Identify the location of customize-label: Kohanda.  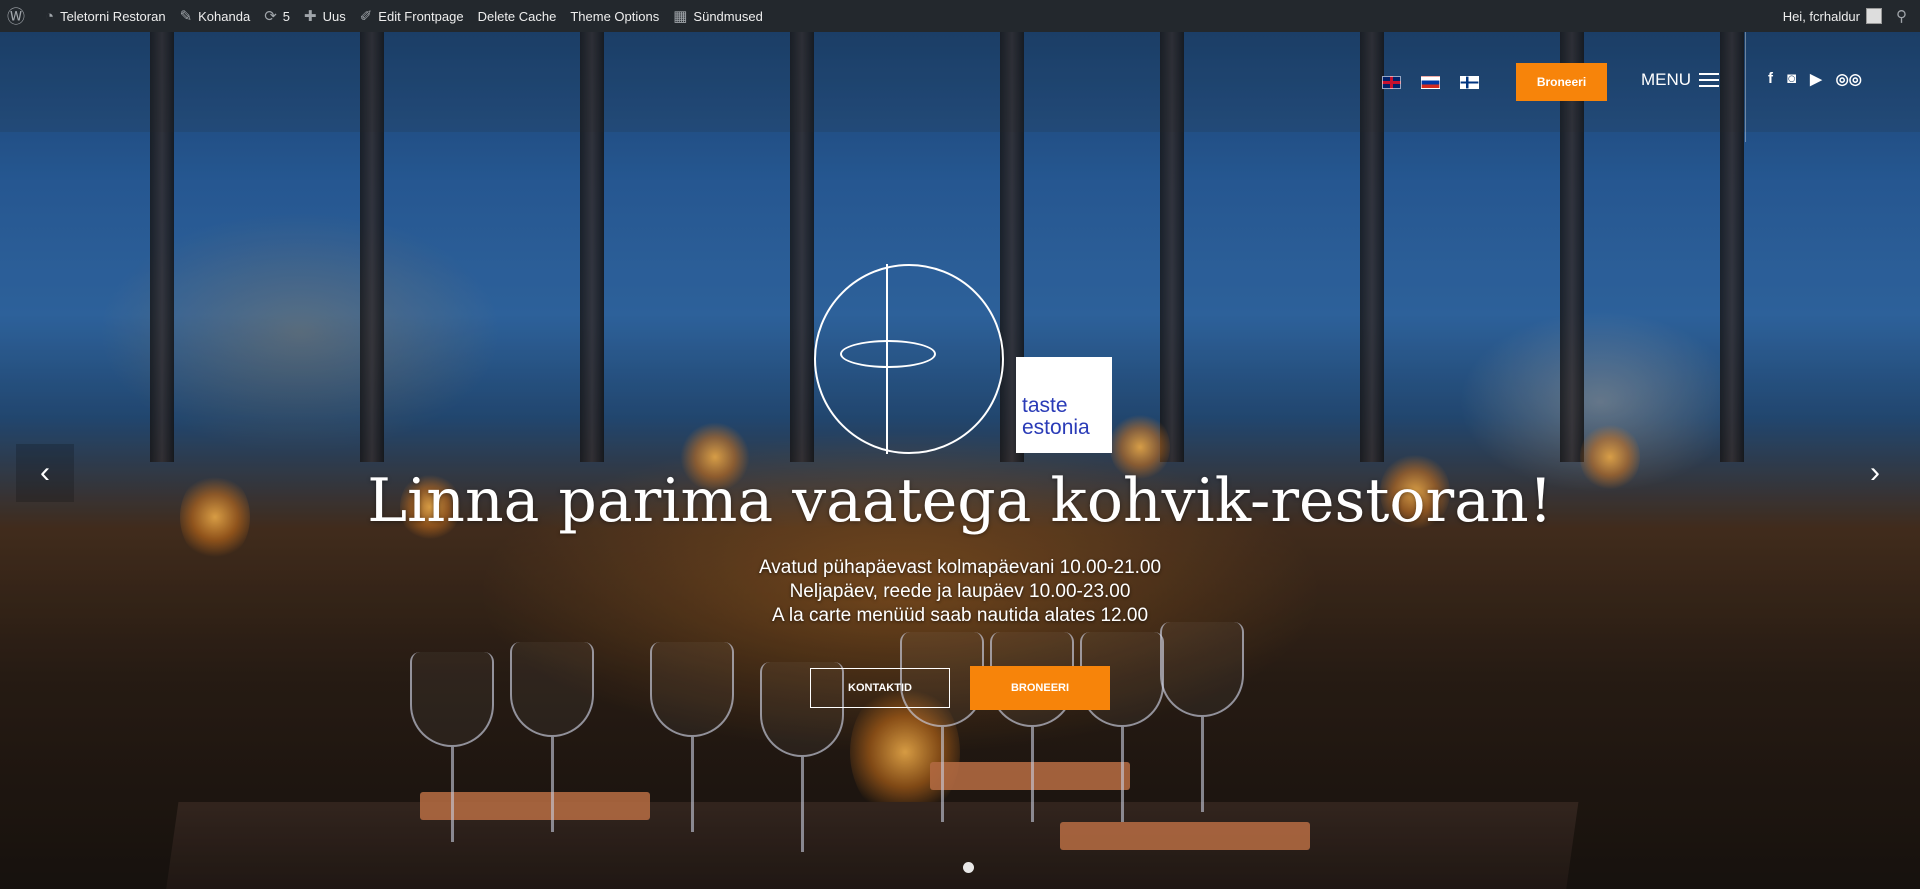
(224, 16).